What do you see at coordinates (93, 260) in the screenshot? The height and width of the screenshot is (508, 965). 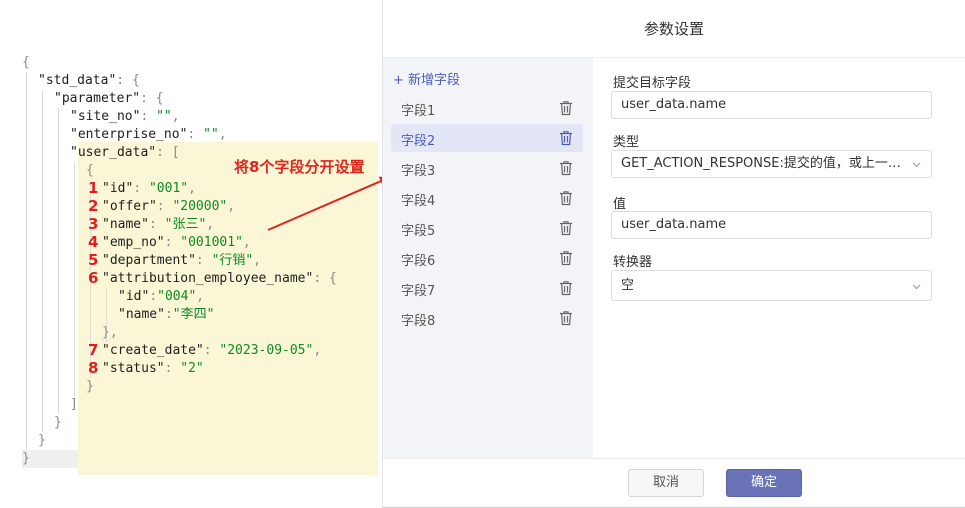 I see `field-marker: 5` at bounding box center [93, 260].